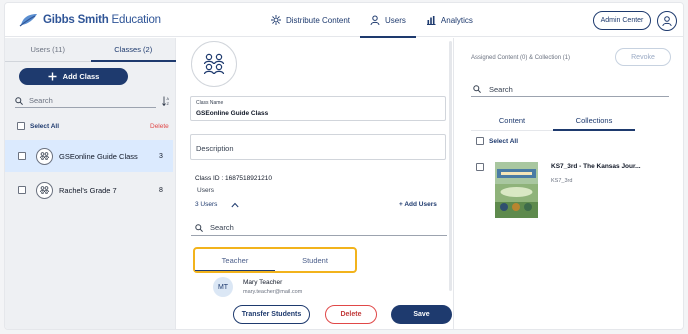 The width and height of the screenshot is (688, 334). I want to click on collection-cover-image, so click(516, 190).